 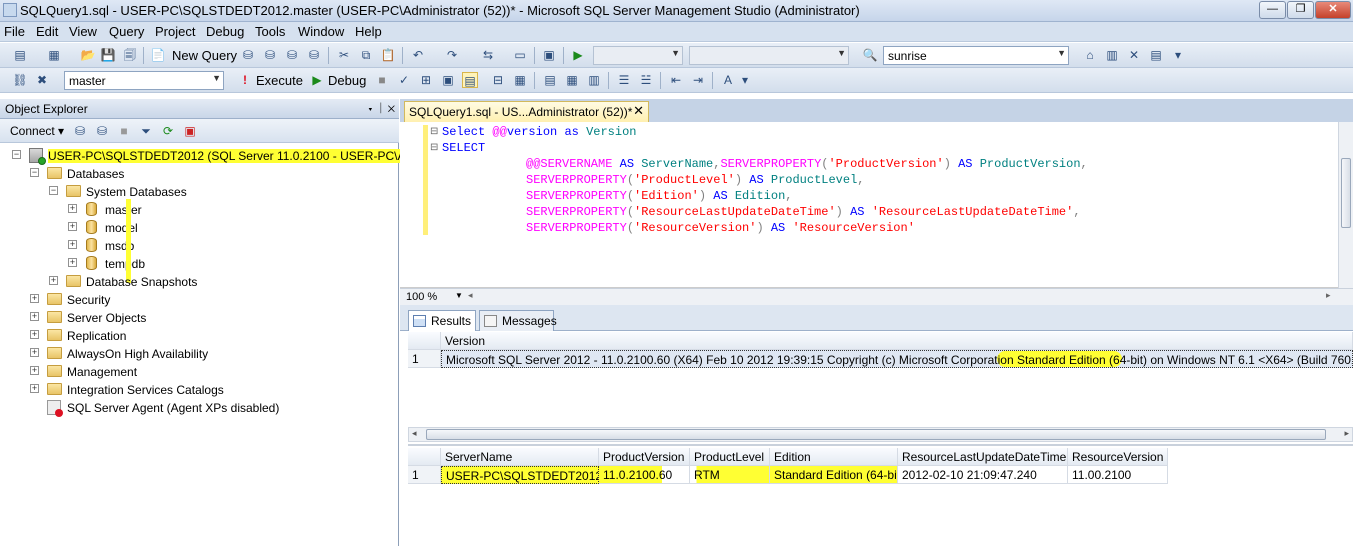 What do you see at coordinates (321, 31) in the screenshot?
I see `menu-window: Window` at bounding box center [321, 31].